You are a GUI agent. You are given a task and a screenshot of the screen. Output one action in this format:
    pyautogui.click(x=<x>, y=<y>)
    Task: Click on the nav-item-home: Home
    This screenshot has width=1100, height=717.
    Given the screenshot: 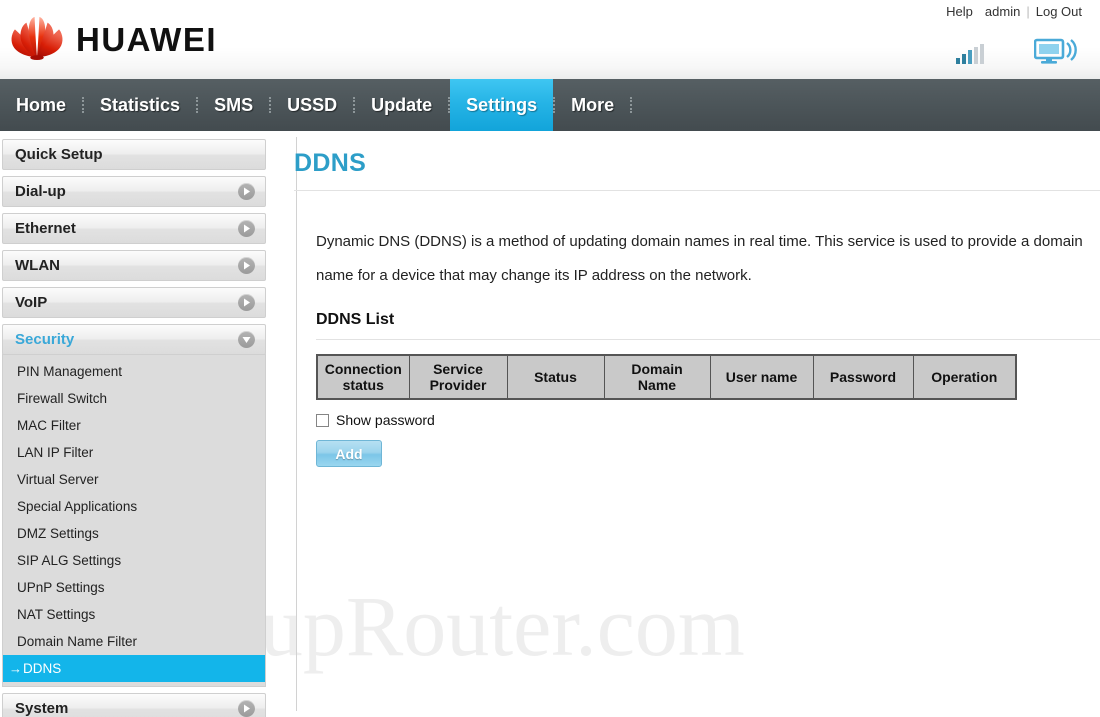 What is the action you would take?
    pyautogui.click(x=41, y=105)
    